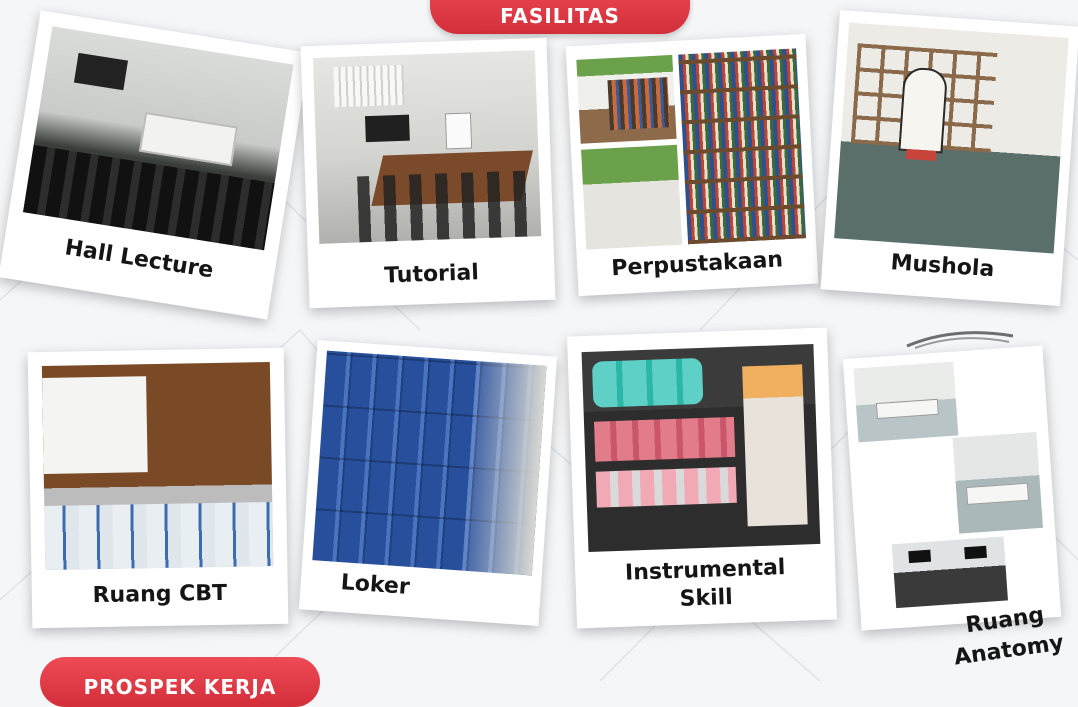 The image size is (1078, 707). Describe the element at coordinates (427, 147) in the screenshot. I see `tutorial-photo` at that location.